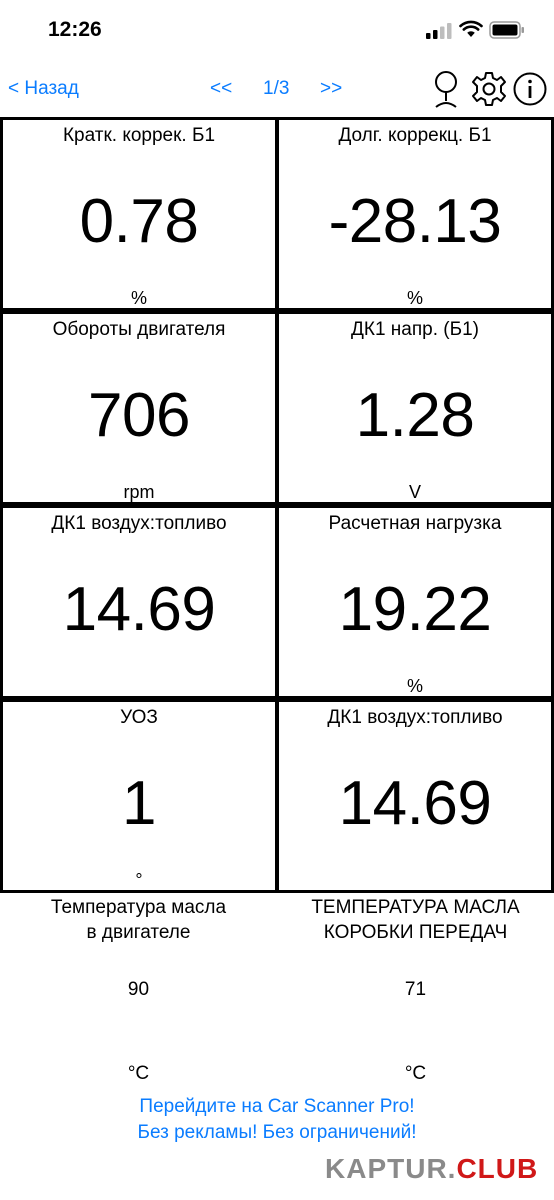  I want to click on gauge-label: Обороты двигателя, so click(139, 329).